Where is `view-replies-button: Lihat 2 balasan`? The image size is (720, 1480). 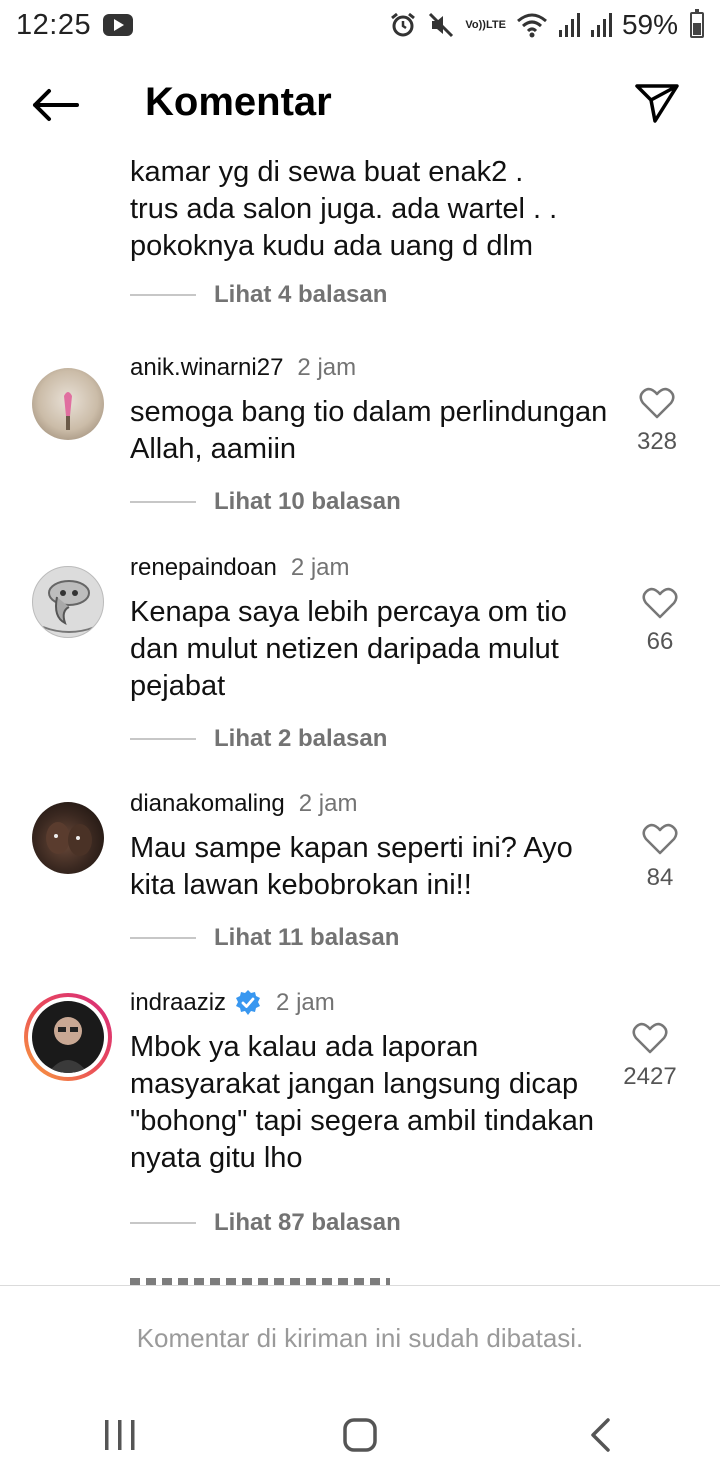 view-replies-button: Lihat 2 balasan is located at coordinates (370, 739).